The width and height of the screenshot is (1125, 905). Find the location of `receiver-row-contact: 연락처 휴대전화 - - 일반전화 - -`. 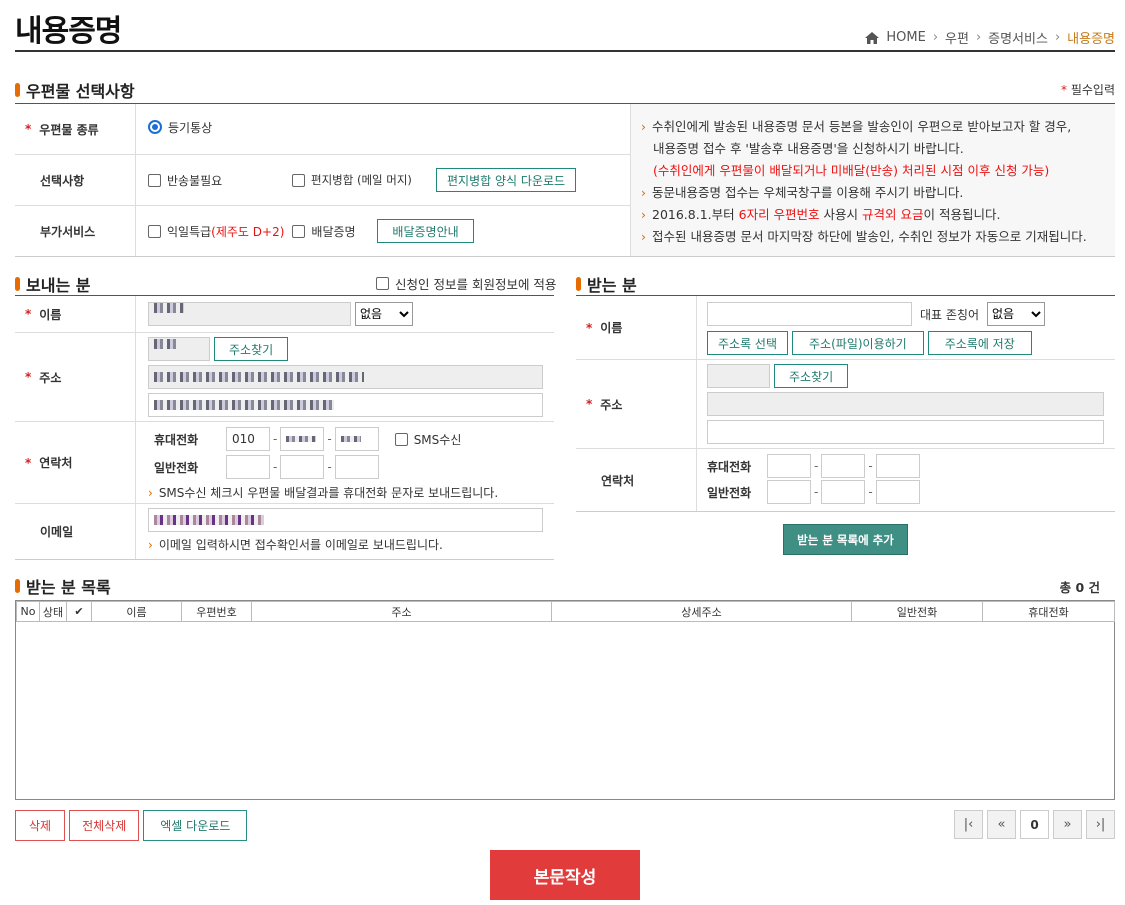

receiver-row-contact: 연락처 휴대전화 - - 일반전화 - - is located at coordinates (845, 480).